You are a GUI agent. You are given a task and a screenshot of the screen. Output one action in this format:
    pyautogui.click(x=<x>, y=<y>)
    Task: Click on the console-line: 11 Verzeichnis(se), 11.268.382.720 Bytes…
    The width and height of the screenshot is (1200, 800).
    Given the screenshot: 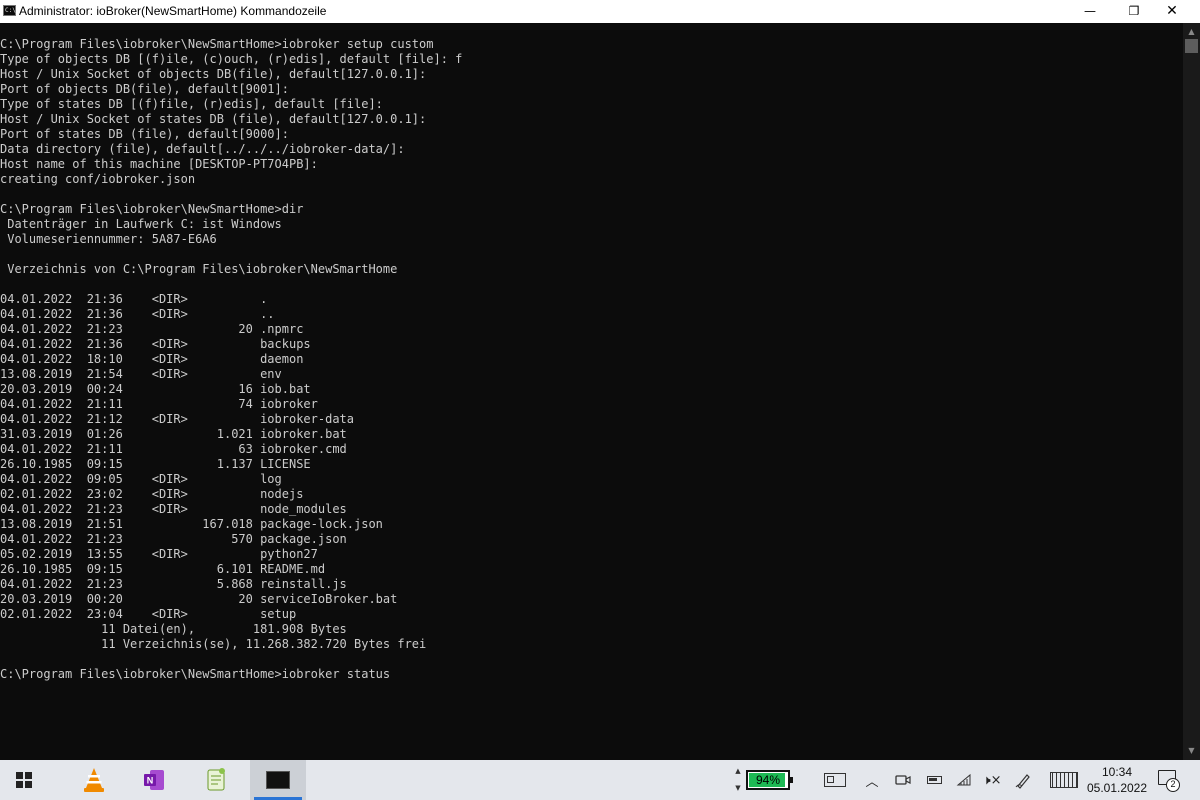 What is the action you would take?
    pyautogui.click(x=213, y=644)
    